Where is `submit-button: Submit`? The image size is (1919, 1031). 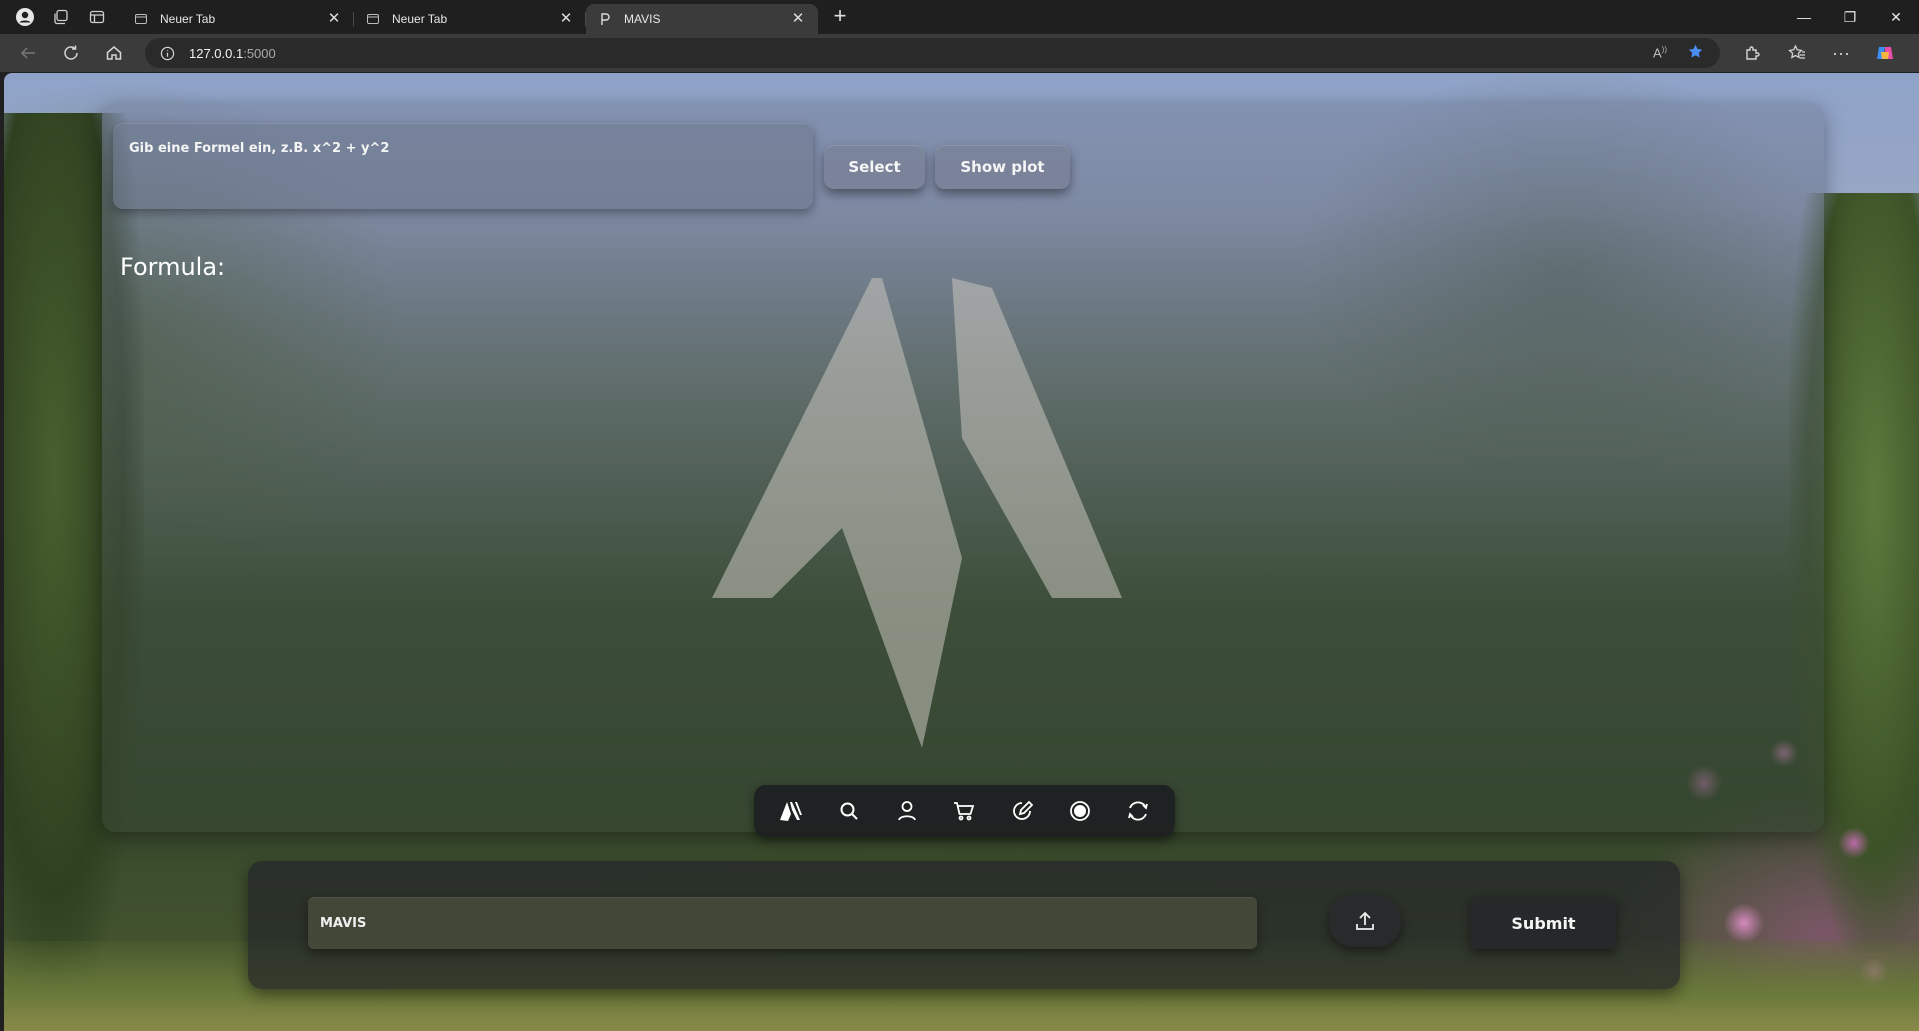 submit-button: Submit is located at coordinates (1543, 923).